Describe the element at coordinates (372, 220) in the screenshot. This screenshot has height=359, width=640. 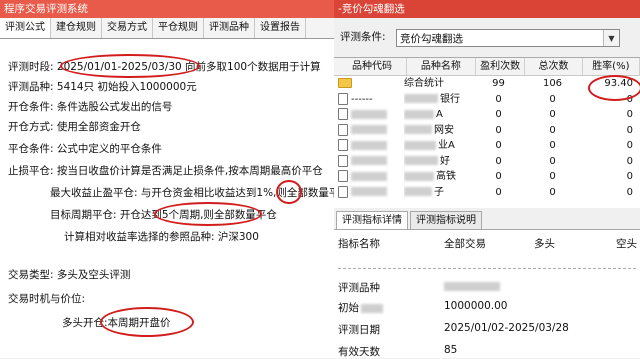
I see `tab-metric-details: 评测指标详情` at that location.